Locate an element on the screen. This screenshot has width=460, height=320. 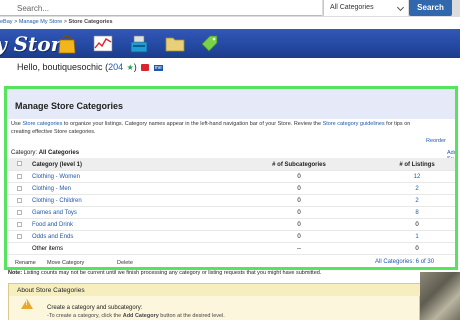
table-row: Clothing - Children 0 2 is located at coordinates (231, 201).